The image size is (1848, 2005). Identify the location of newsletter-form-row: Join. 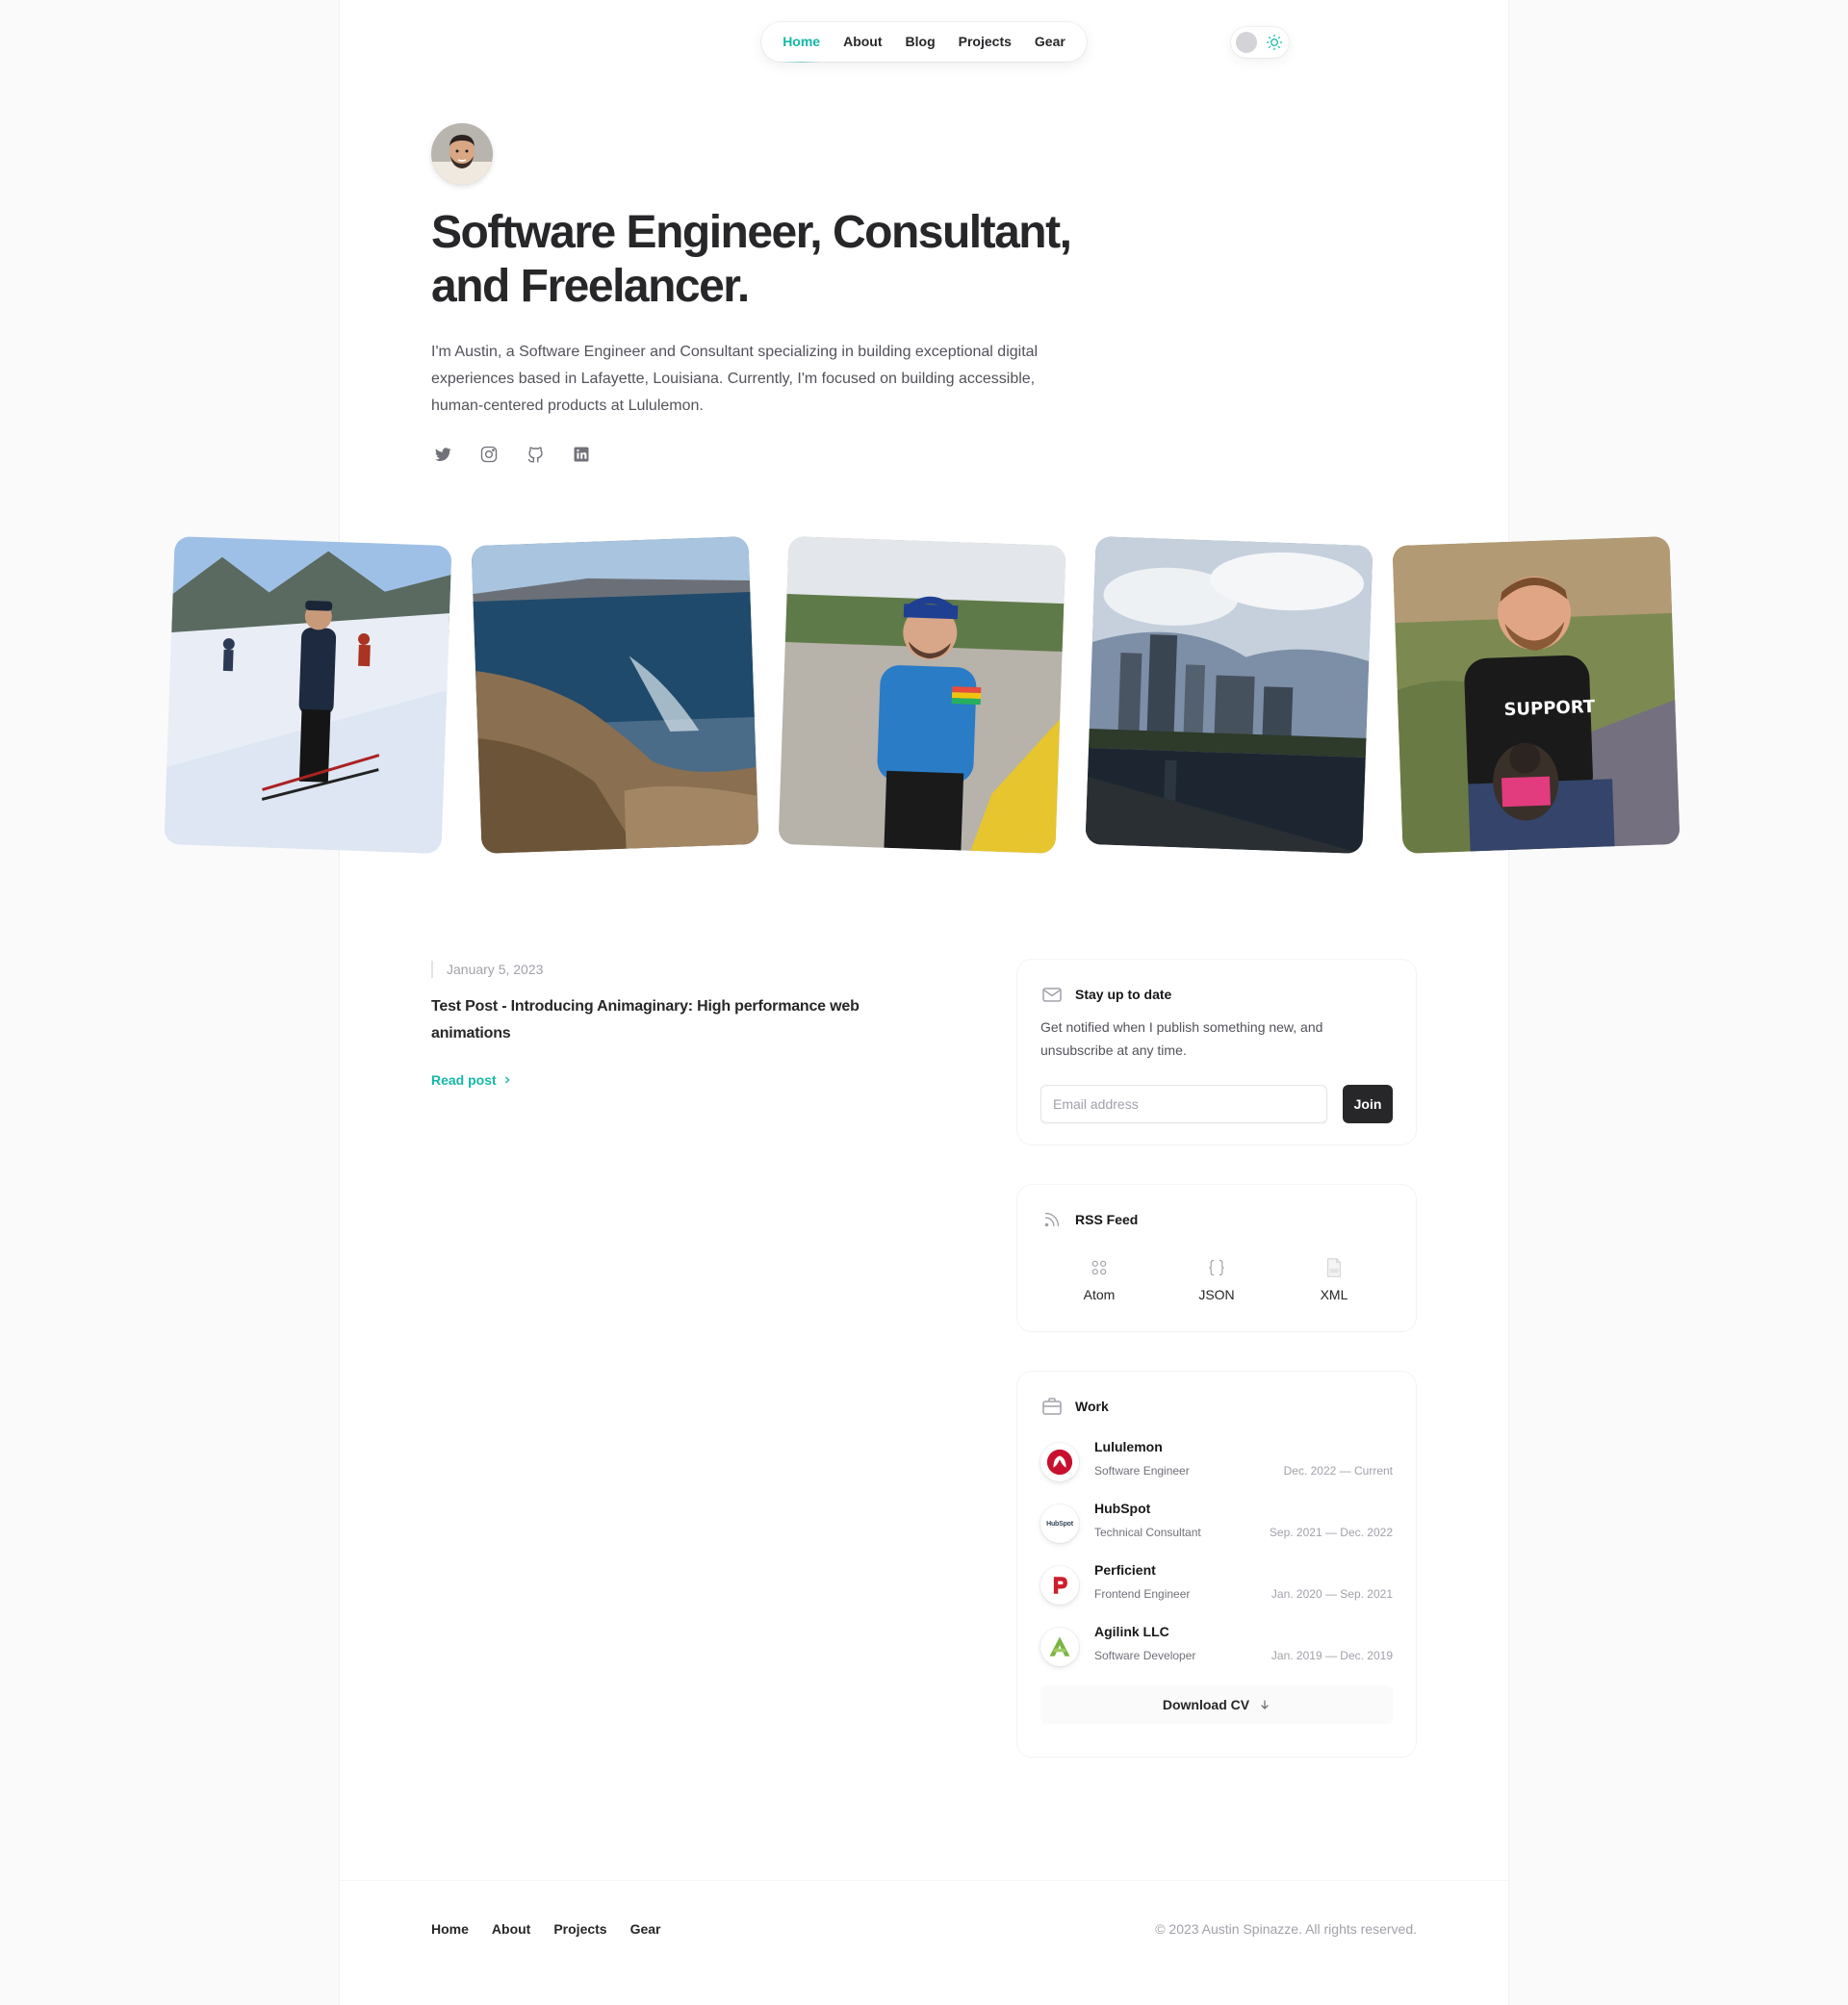
(1216, 1104).